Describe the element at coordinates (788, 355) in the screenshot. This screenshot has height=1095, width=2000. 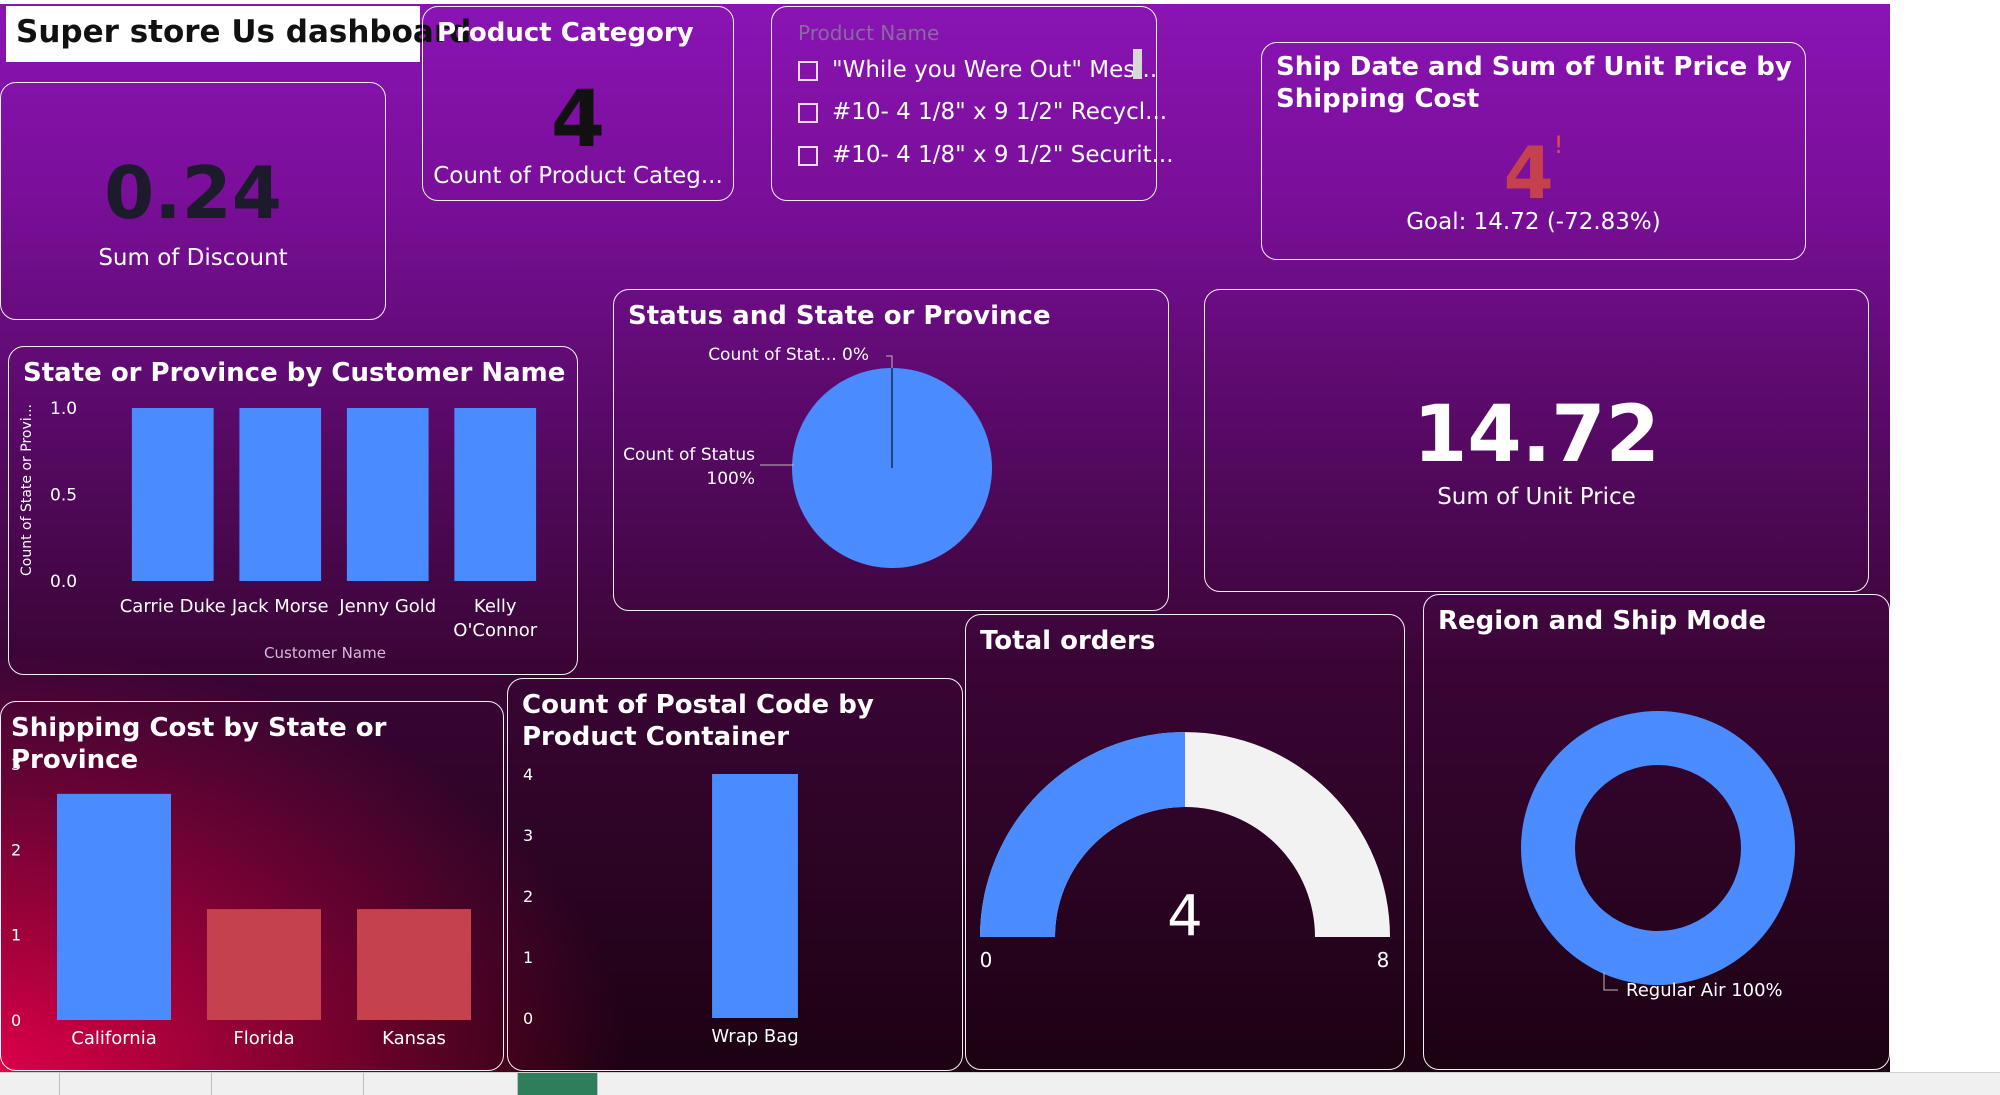
I see `pie-label: Count of Stat... 0%` at that location.